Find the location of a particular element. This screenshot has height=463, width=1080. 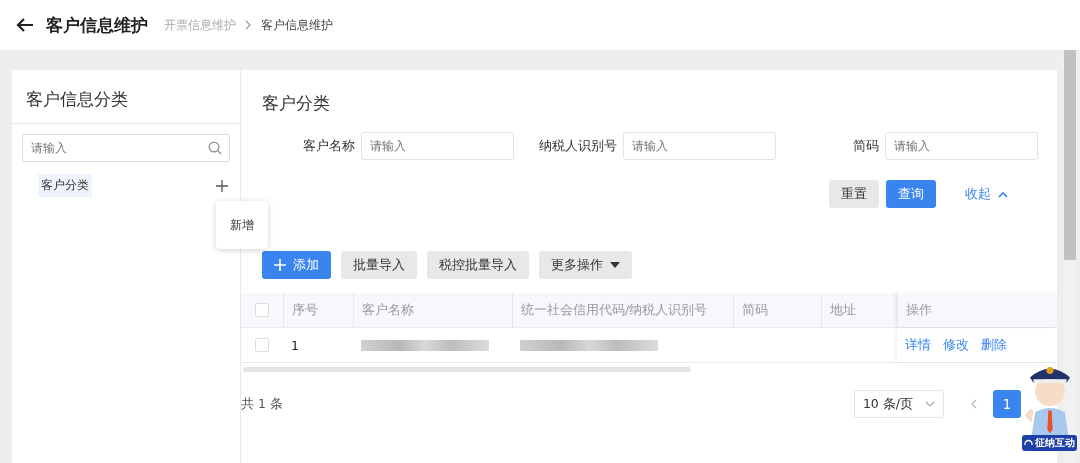

back-arrow-icon is located at coordinates (25, 25).